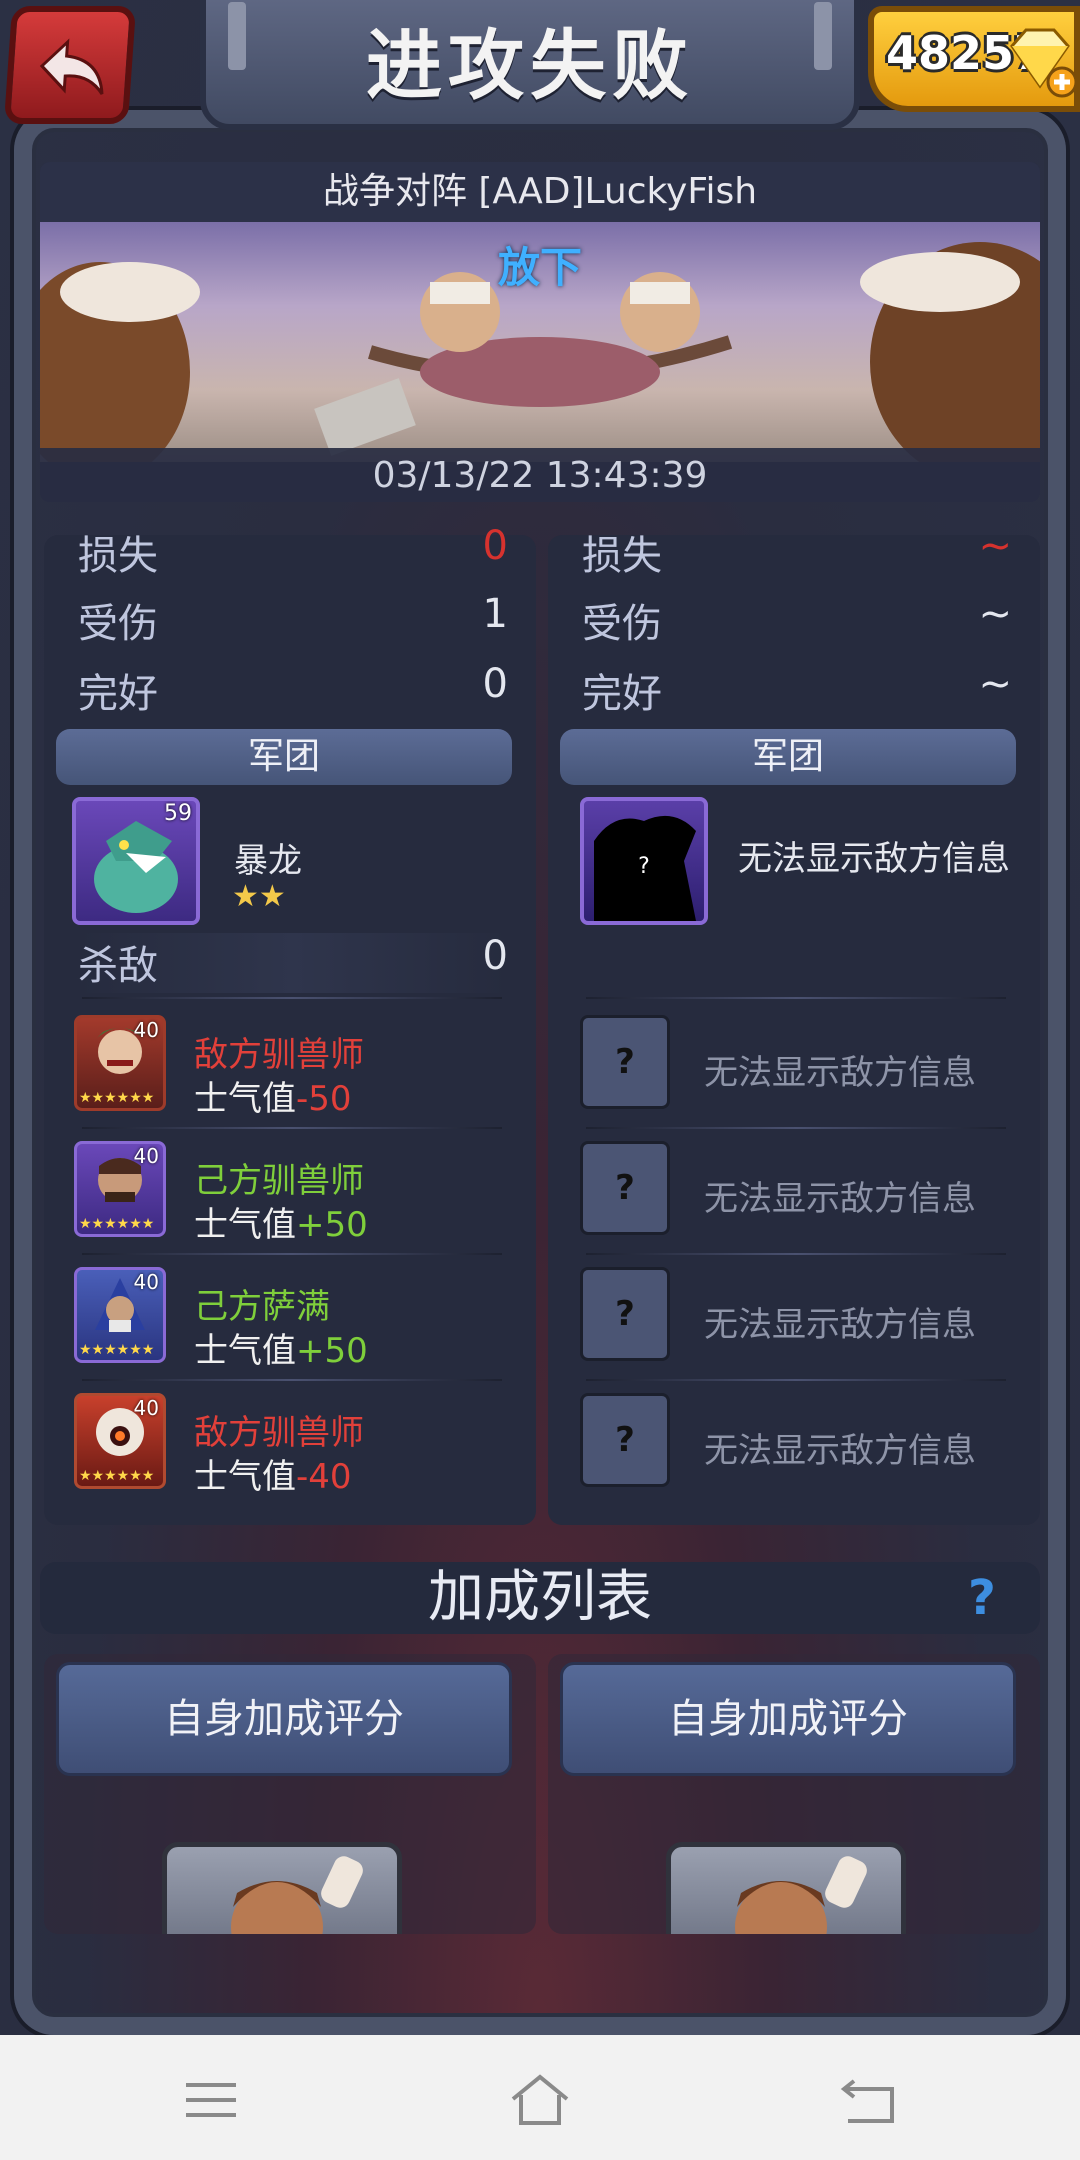 This screenshot has height=2160, width=1080. What do you see at coordinates (1043, 63) in the screenshot?
I see `diamond-plus-icon` at bounding box center [1043, 63].